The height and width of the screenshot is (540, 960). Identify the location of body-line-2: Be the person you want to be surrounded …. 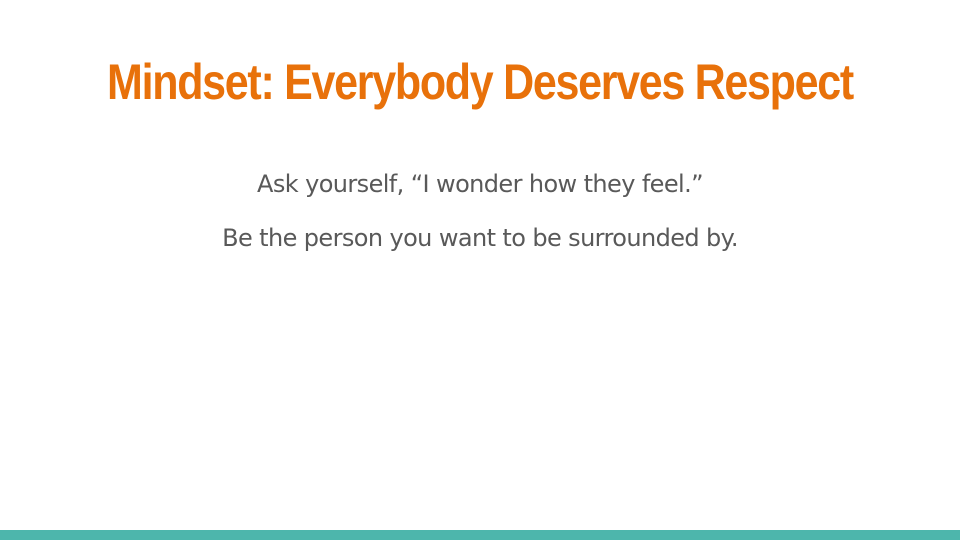
(480, 238).